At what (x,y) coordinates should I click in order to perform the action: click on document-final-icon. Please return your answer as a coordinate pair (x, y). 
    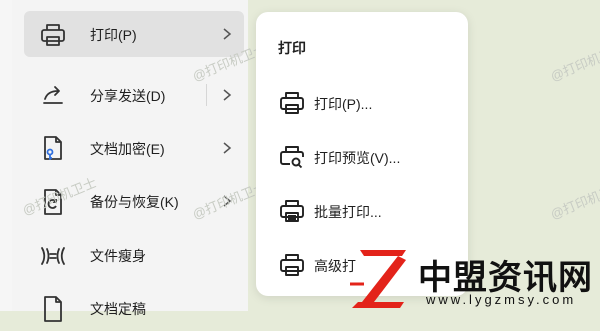
    Looking at the image, I should click on (53, 309).